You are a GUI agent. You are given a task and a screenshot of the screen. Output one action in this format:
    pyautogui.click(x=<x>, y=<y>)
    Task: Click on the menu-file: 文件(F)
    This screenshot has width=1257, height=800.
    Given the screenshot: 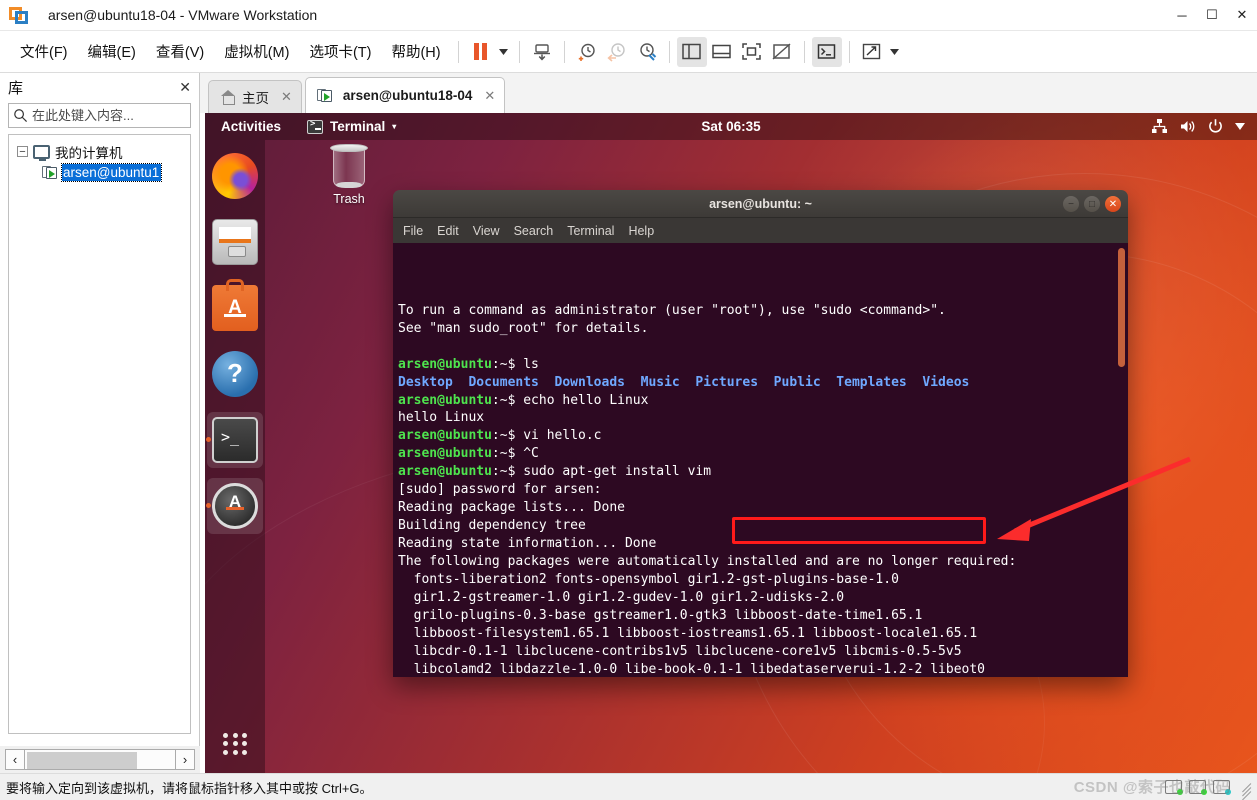 What is the action you would take?
    pyautogui.click(x=44, y=51)
    